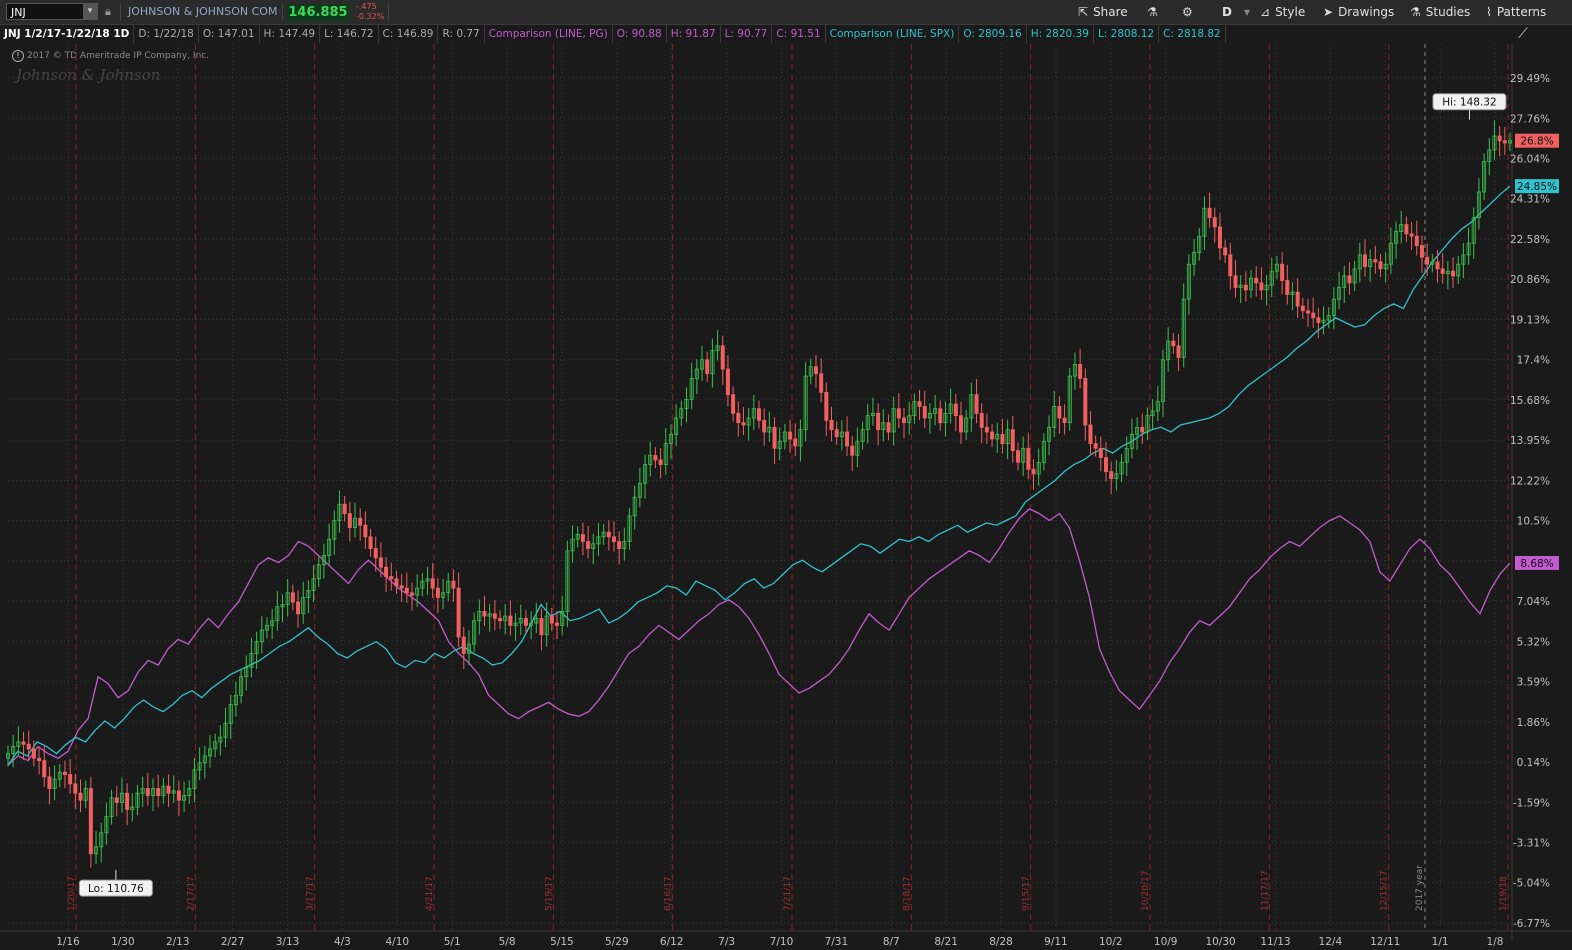  Describe the element at coordinates (1530, 441) in the screenshot. I see `y-tick-label: 13.95%` at that location.